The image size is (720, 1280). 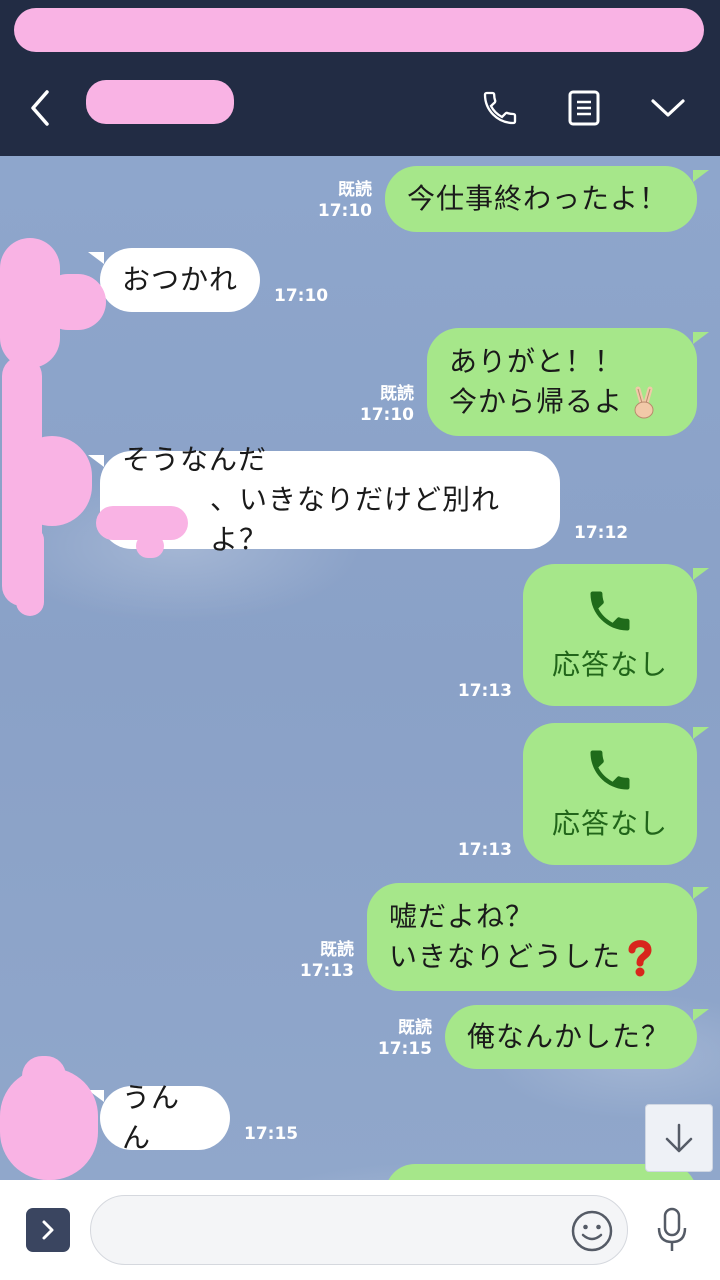 I want to click on menu-dropdown-button, so click(x=668, y=108).